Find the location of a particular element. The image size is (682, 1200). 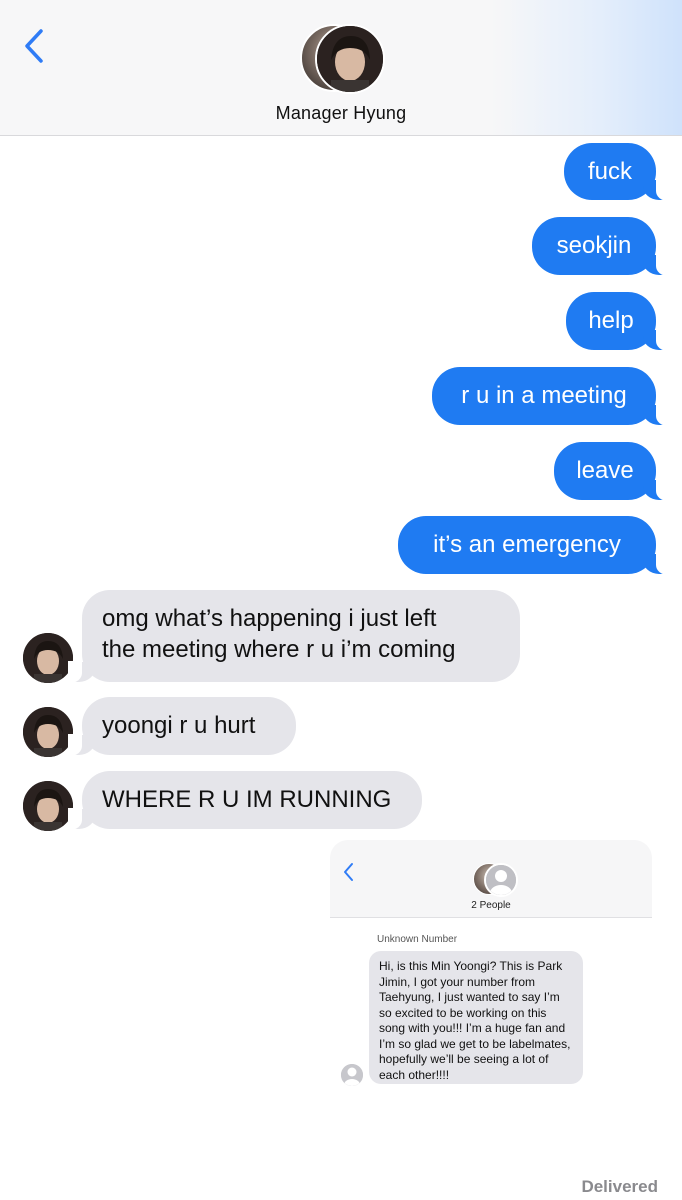

screenshot-back-chevron is located at coordinates (349, 872).